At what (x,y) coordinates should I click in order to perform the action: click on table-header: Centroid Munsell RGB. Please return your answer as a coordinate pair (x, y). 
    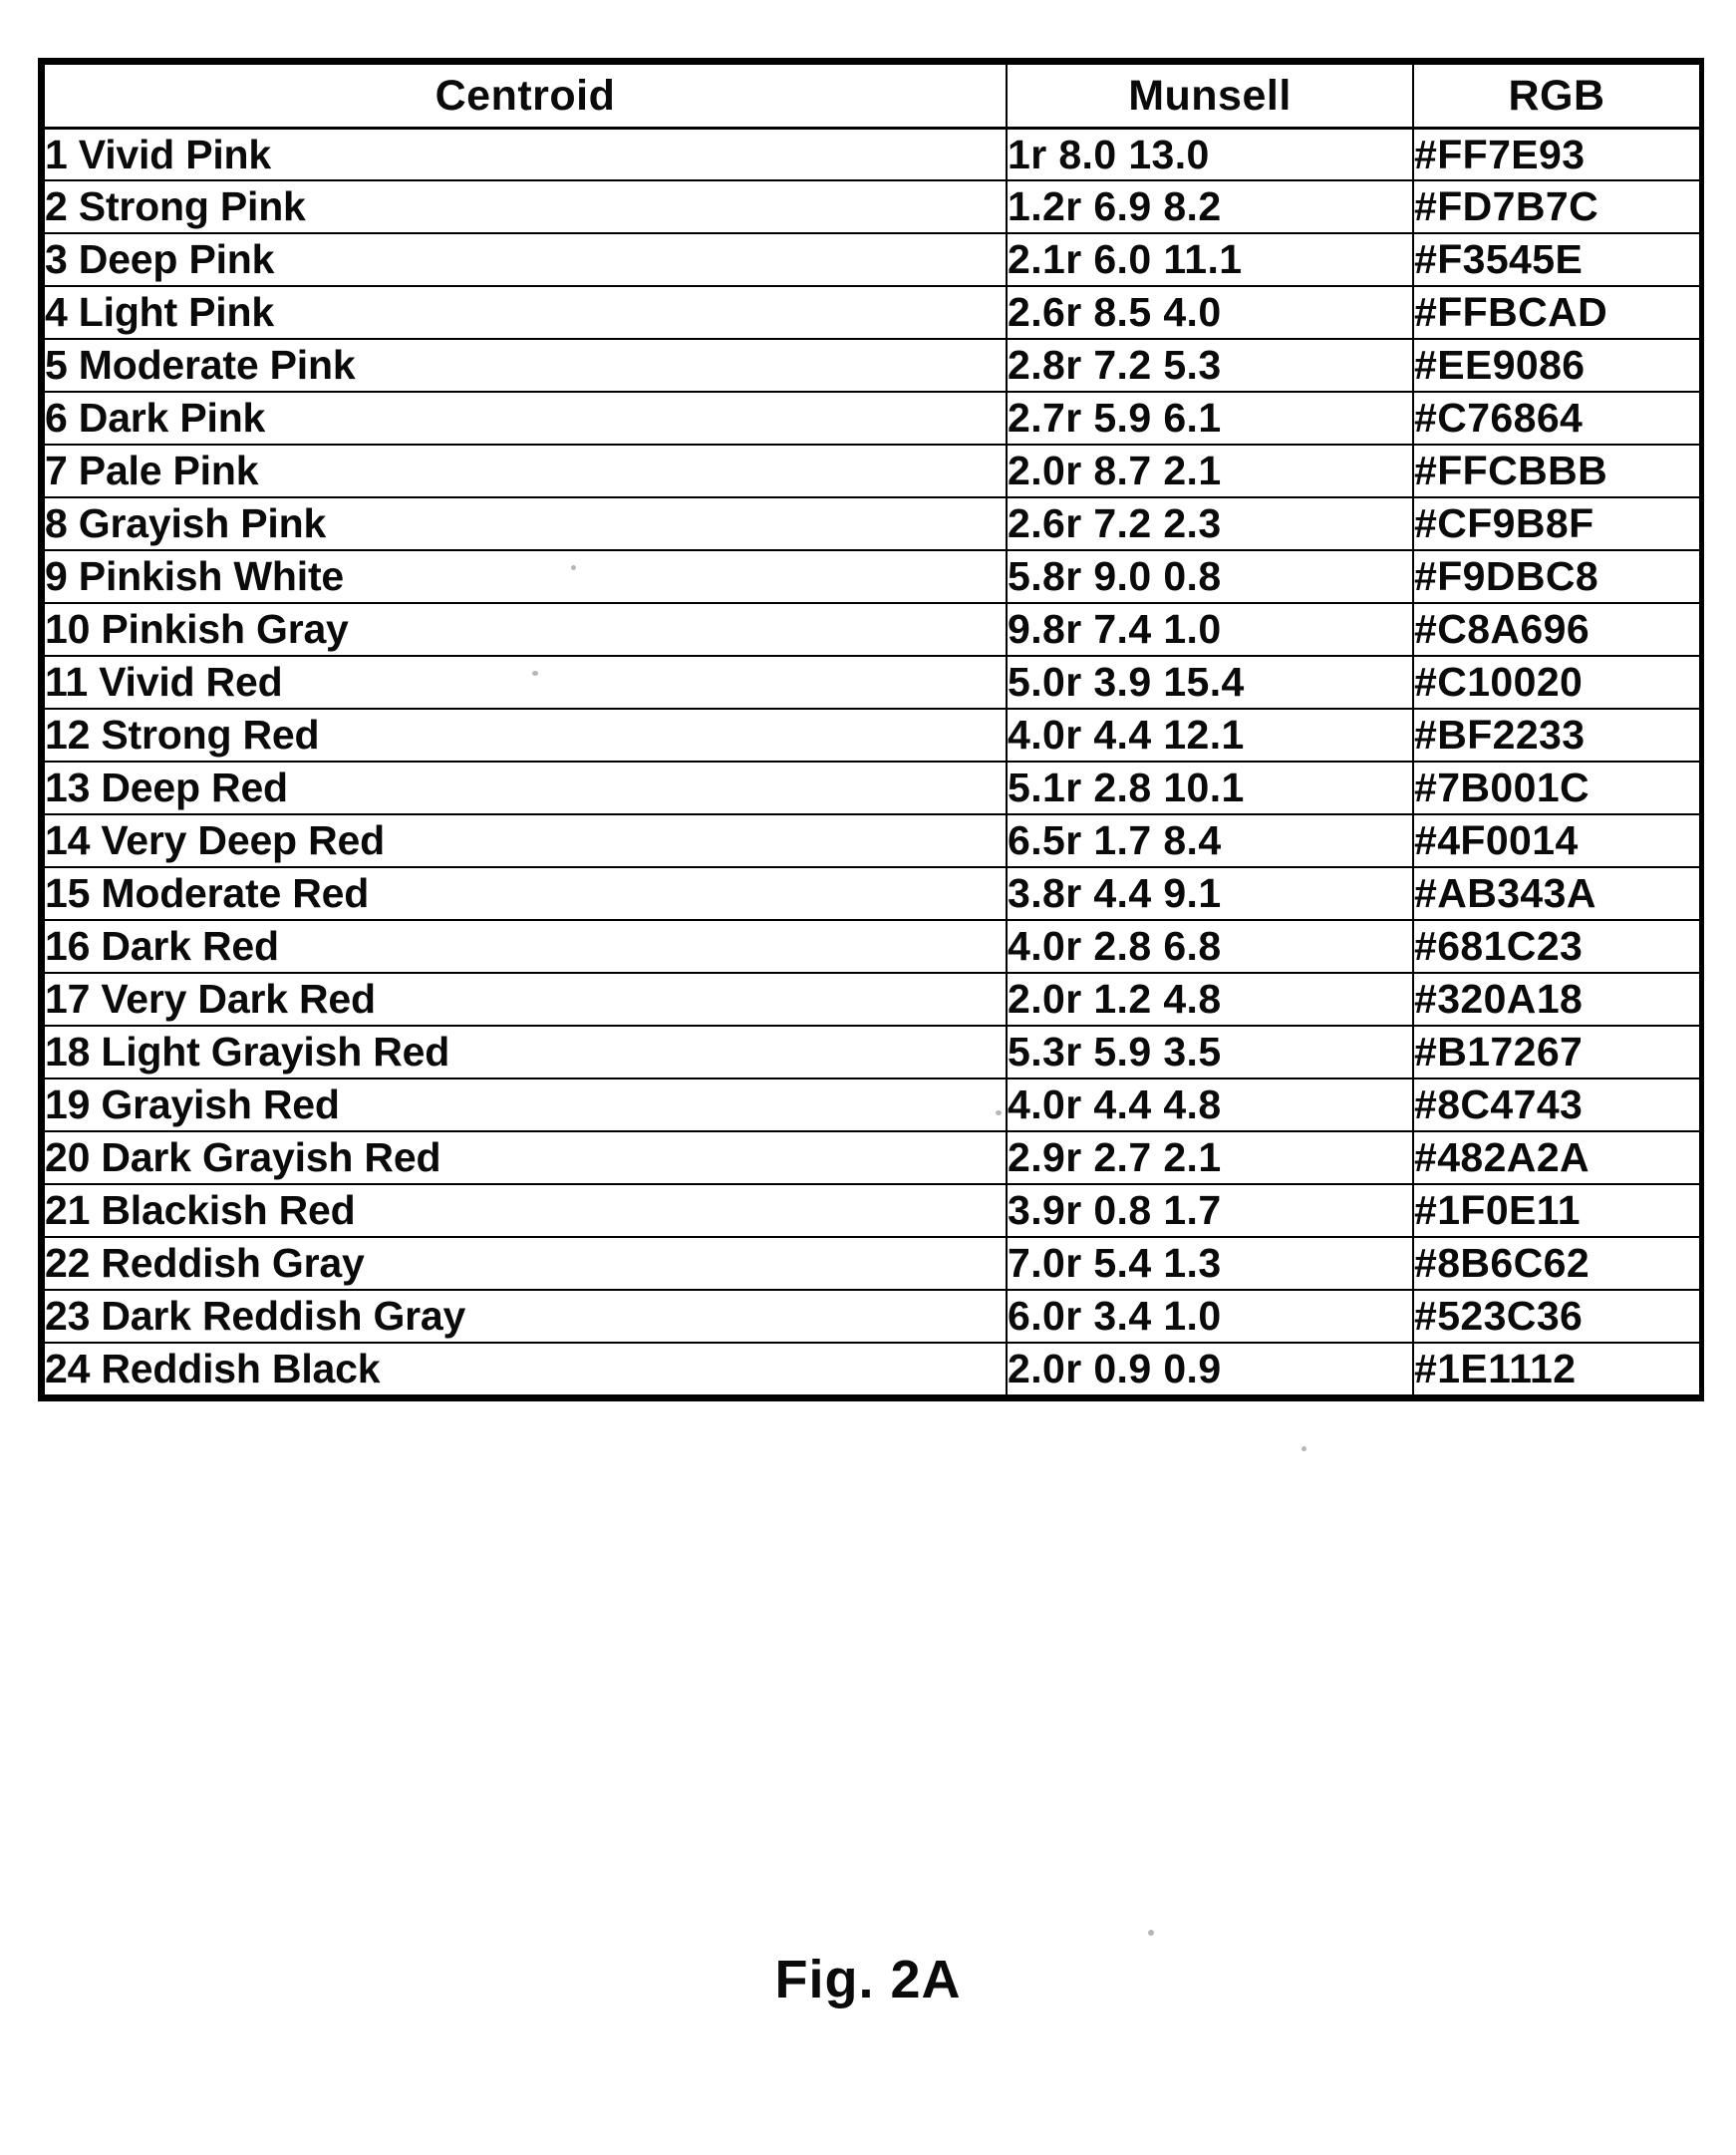
    Looking at the image, I should click on (872, 96).